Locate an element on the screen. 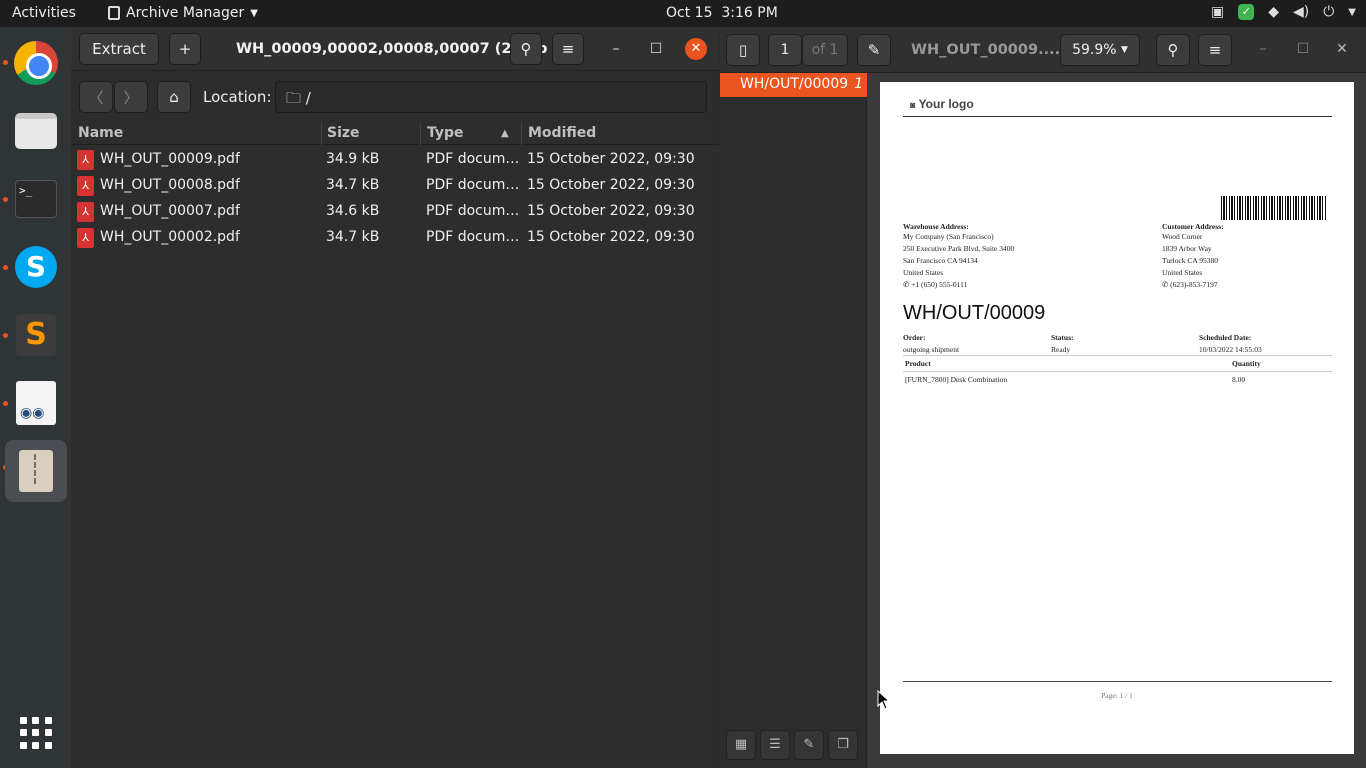  address-line: 250 Executive Park Blvd, Suite 3400 is located at coordinates (959, 248).